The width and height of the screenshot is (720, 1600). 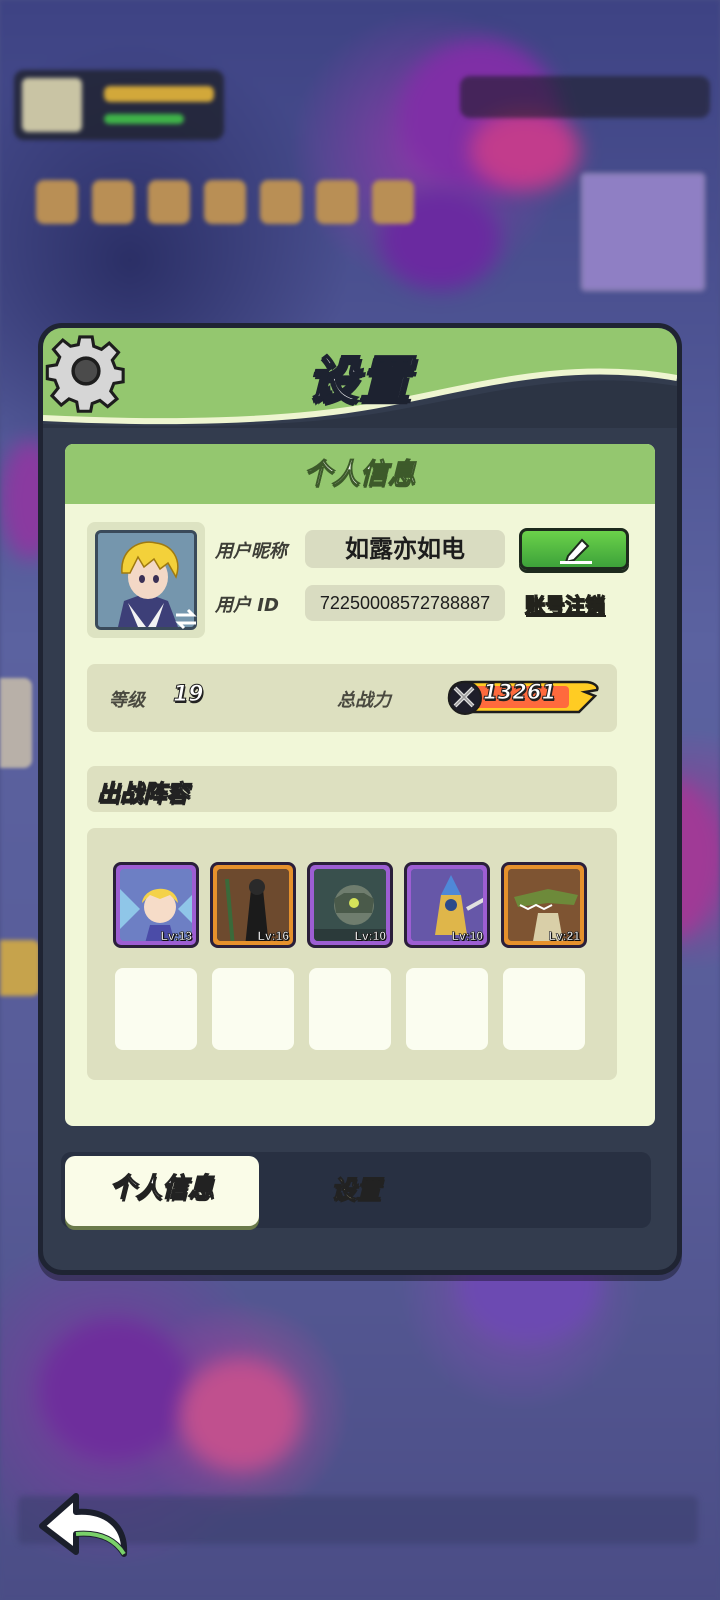 What do you see at coordinates (146, 580) in the screenshot?
I see `avatar-frame` at bounding box center [146, 580].